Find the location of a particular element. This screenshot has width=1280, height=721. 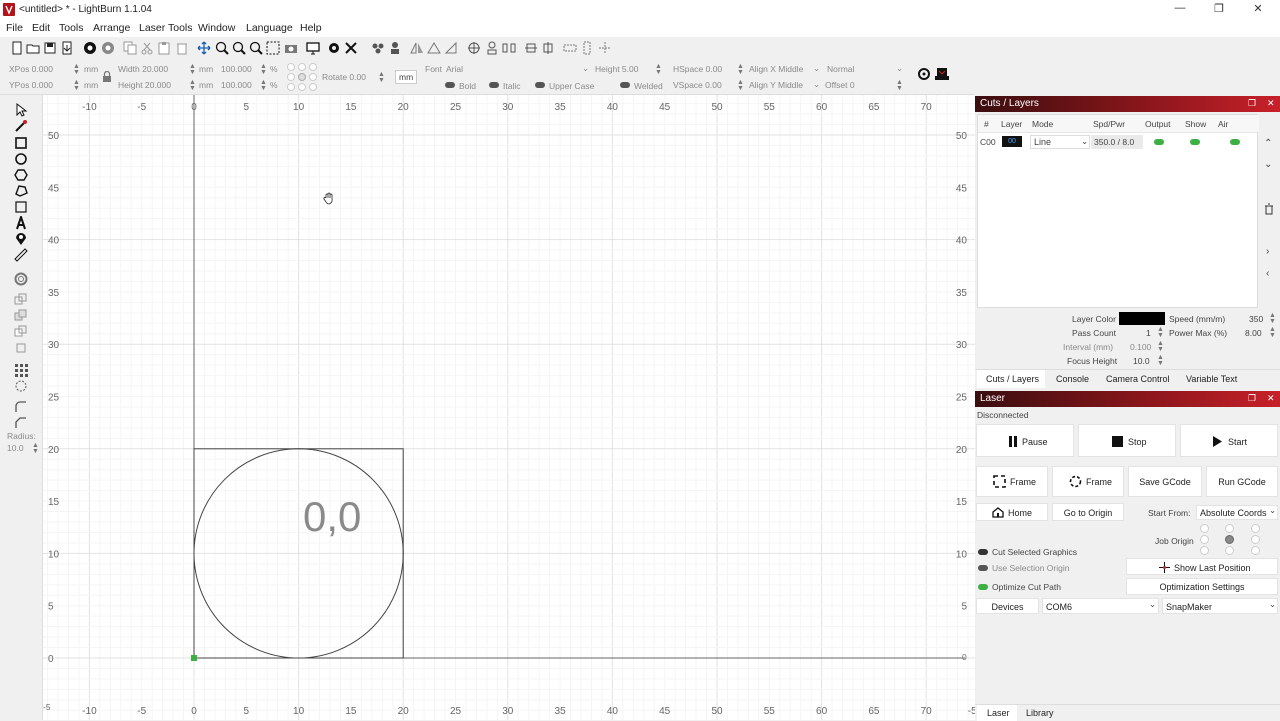

tab-variable-text: Variable Text is located at coordinates (1211, 379).